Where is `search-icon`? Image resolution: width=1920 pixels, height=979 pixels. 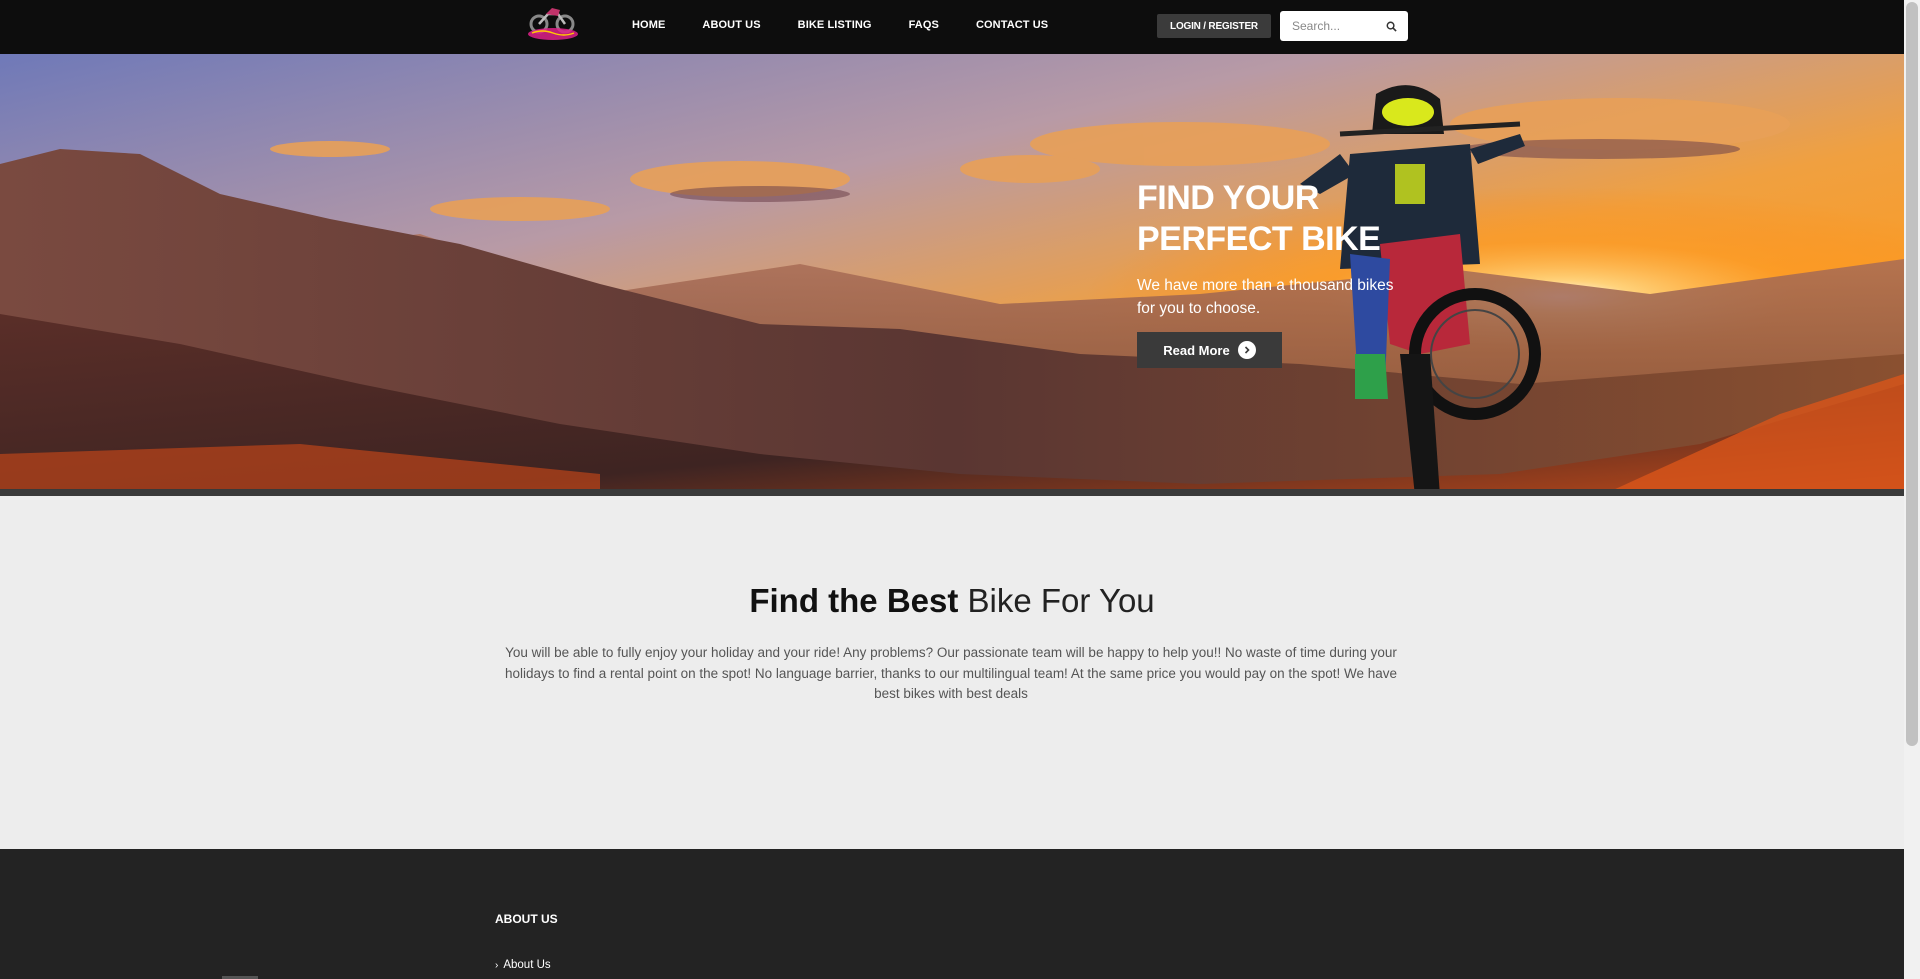 search-icon is located at coordinates (1391, 26).